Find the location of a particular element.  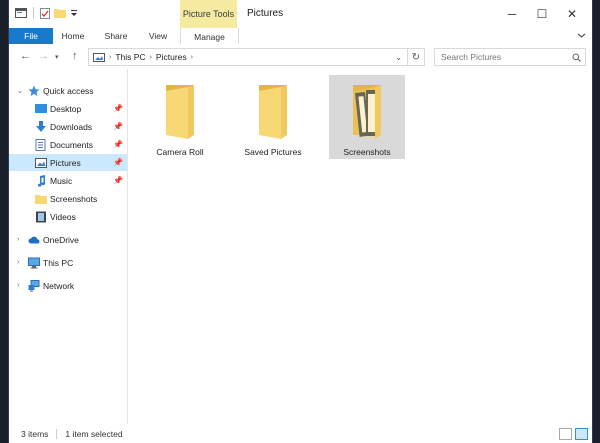

search-icon is located at coordinates (576, 57).